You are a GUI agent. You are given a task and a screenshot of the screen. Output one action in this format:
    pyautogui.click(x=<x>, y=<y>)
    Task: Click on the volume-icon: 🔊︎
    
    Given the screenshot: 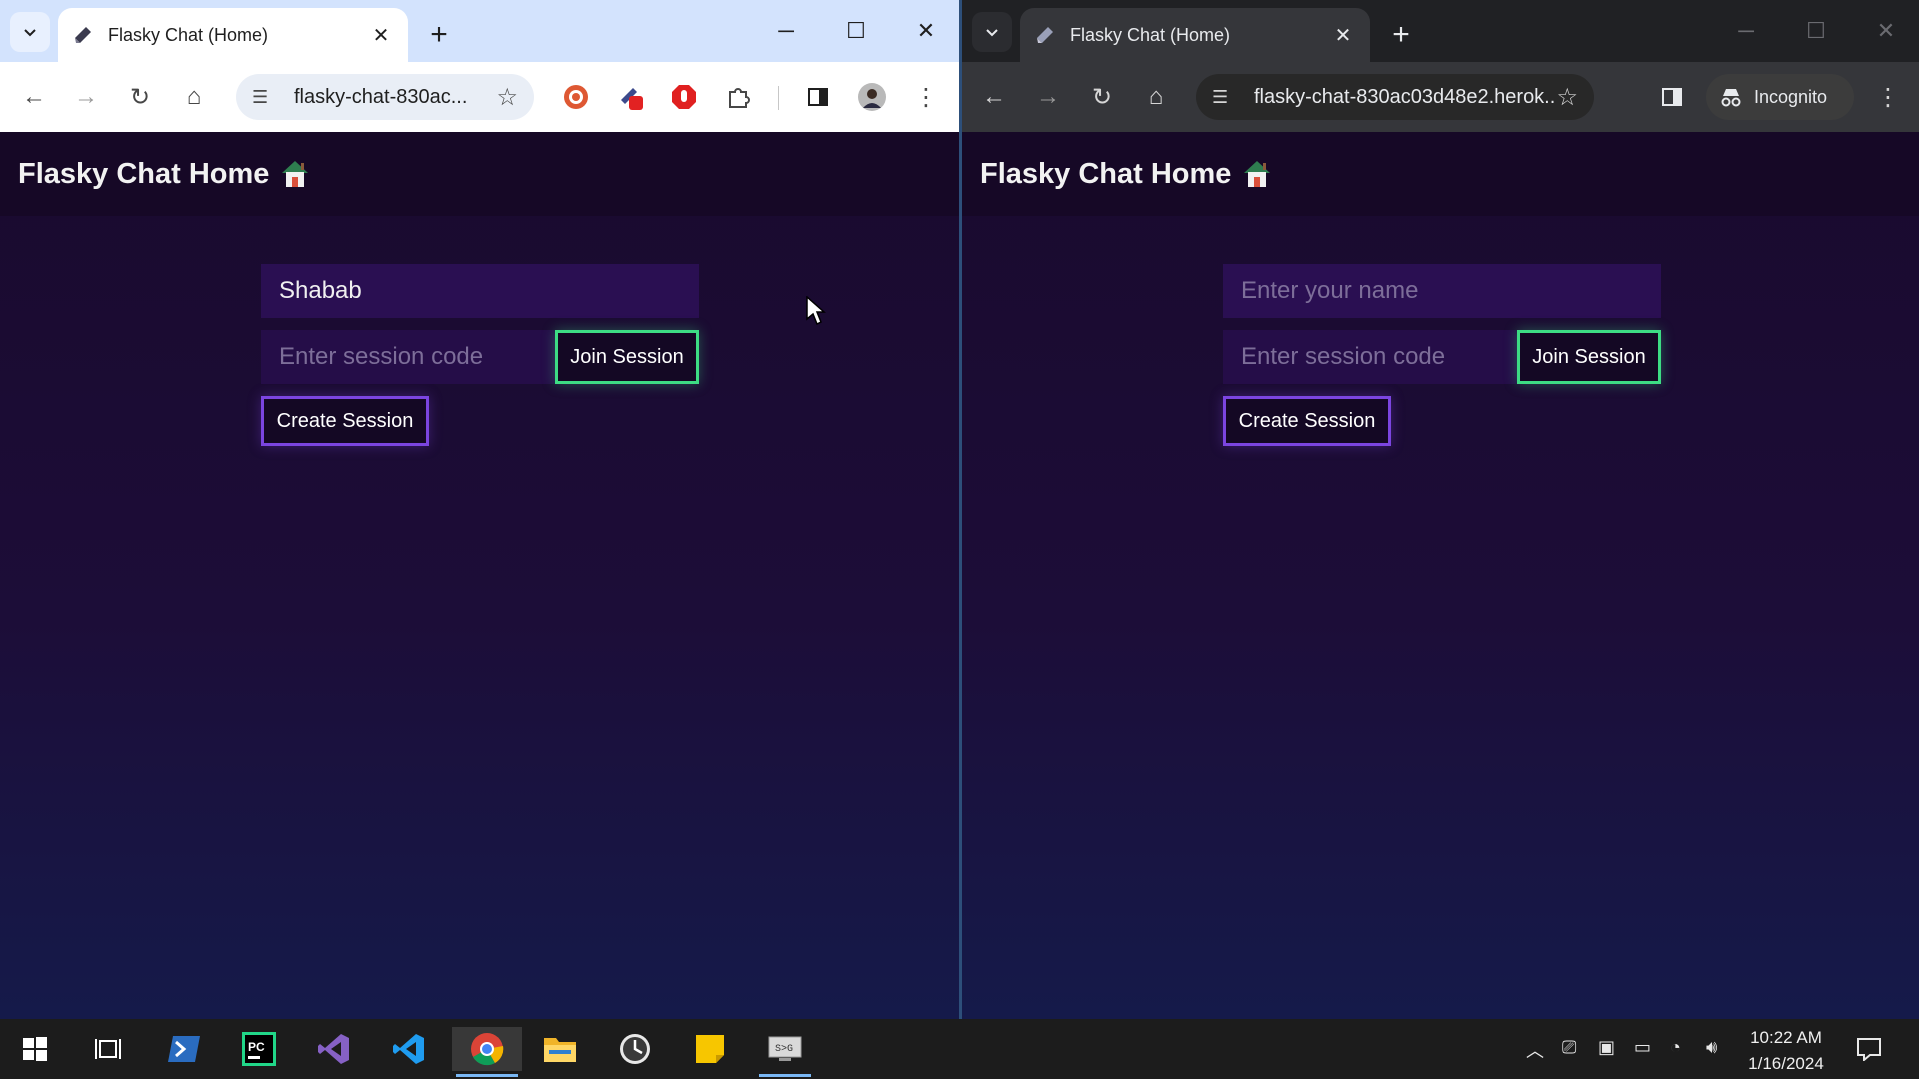 What is the action you would take?
    pyautogui.click(x=1711, y=1047)
    